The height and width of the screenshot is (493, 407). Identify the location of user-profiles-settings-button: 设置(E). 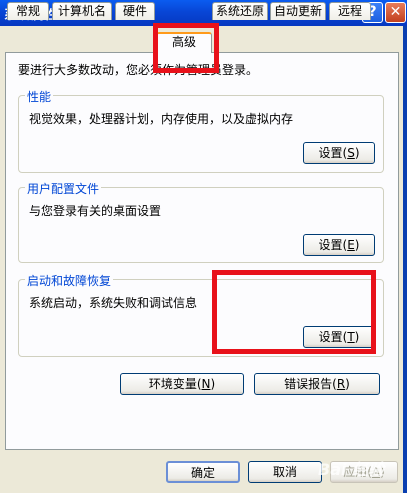
(339, 245).